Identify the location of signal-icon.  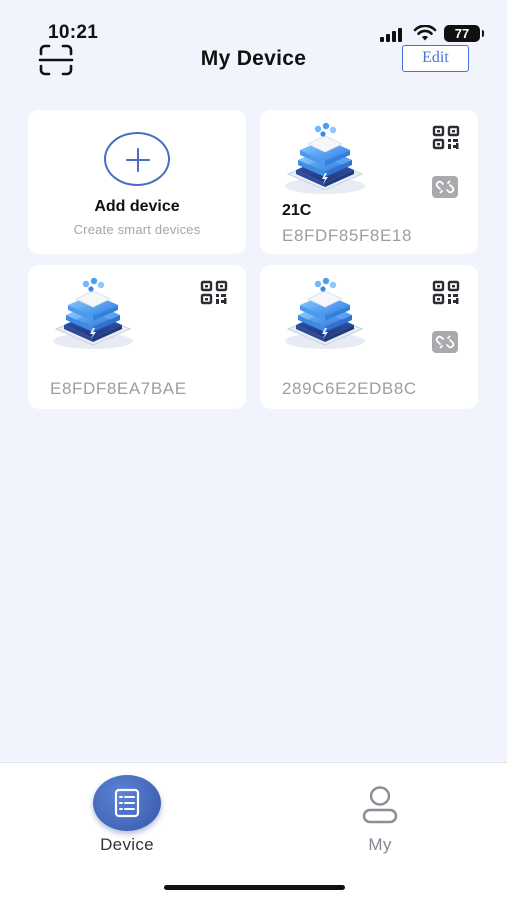
(391, 35).